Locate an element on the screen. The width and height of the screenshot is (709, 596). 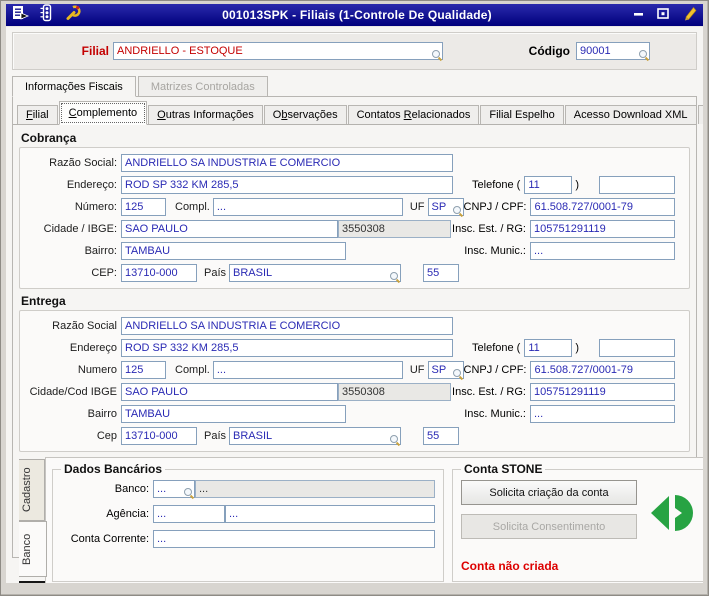
tab-informacoes-fiscais: Informações Fiscais is located at coordinates (74, 86).